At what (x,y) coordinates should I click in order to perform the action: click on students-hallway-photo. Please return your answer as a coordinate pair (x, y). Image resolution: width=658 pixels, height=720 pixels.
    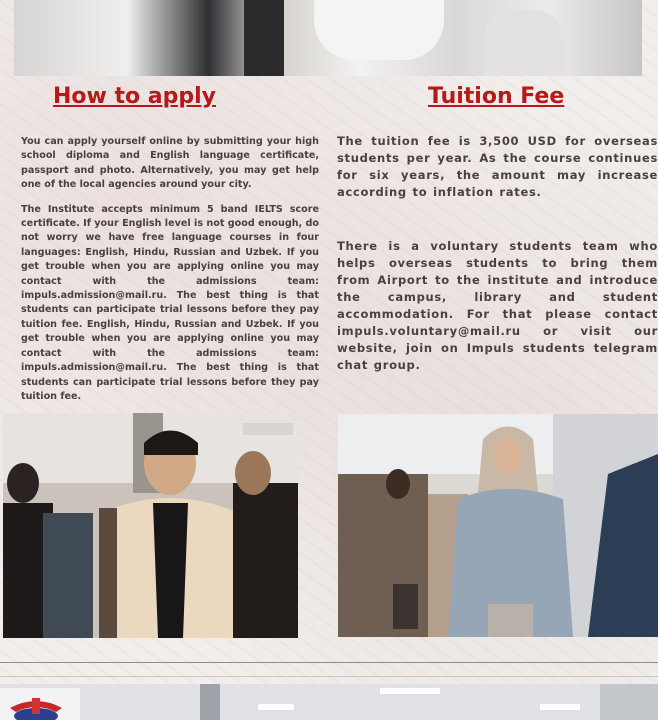
    Looking at the image, I should click on (150, 525).